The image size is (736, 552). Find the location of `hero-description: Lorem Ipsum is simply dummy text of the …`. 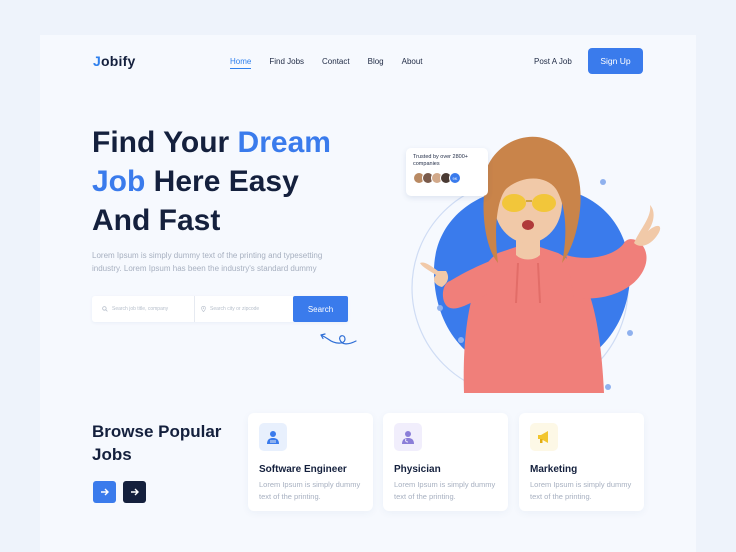

hero-description: Lorem Ipsum is simply dummy text of the … is located at coordinates (207, 262).